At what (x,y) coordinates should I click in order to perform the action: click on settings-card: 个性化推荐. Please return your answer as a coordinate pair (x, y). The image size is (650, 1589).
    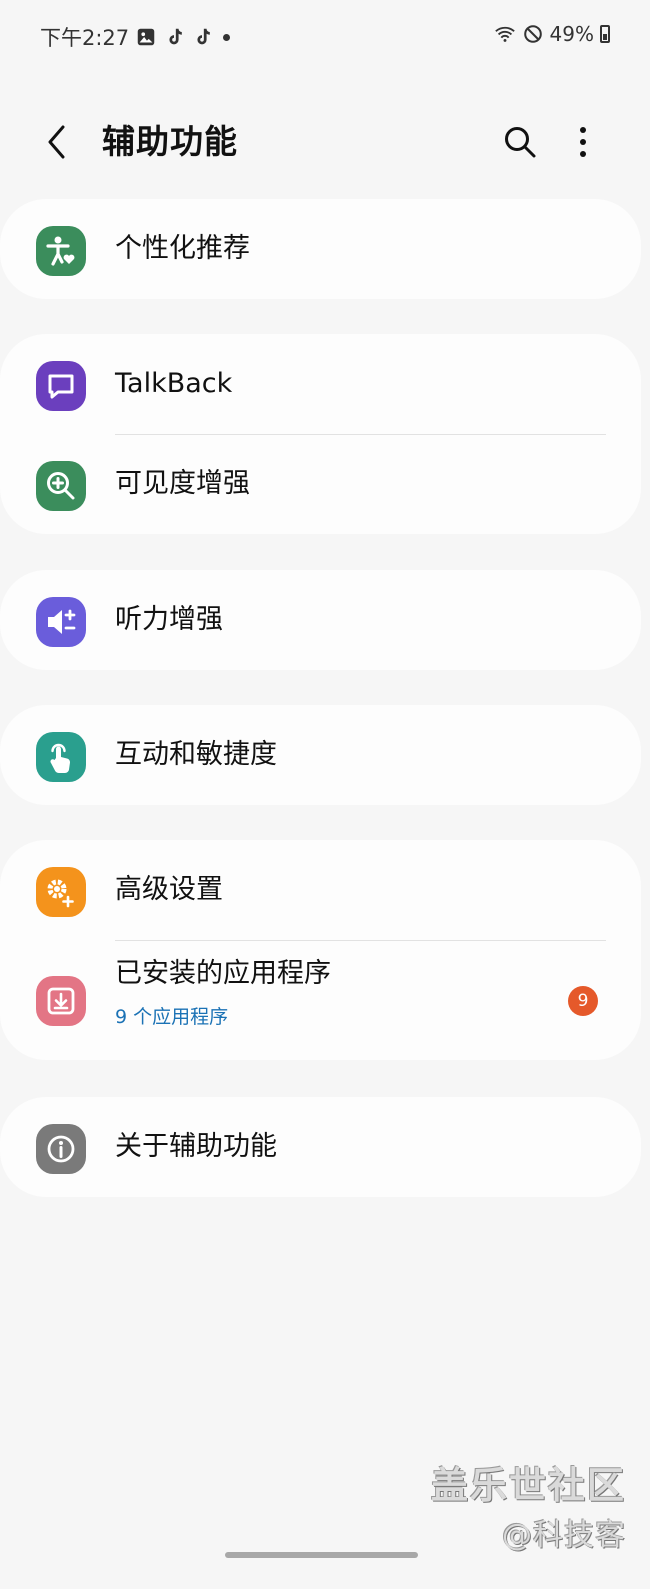
    Looking at the image, I should click on (320, 249).